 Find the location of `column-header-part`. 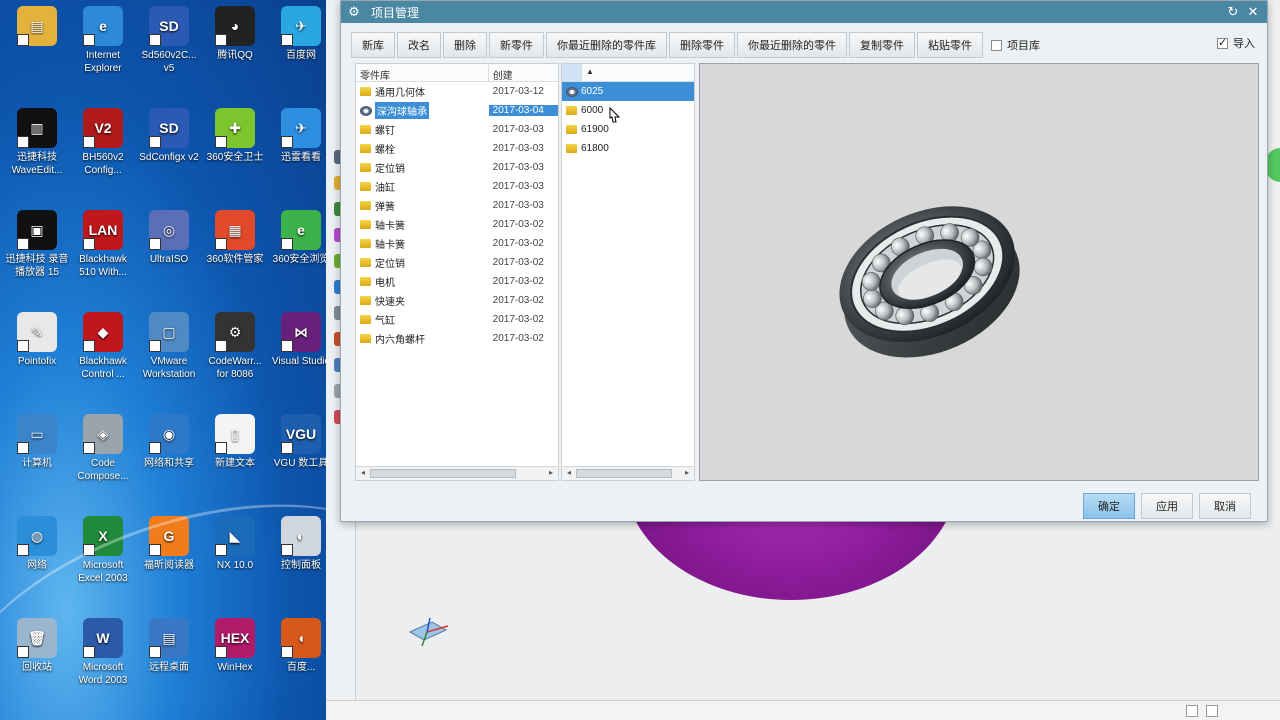

column-header-part is located at coordinates (572, 72).